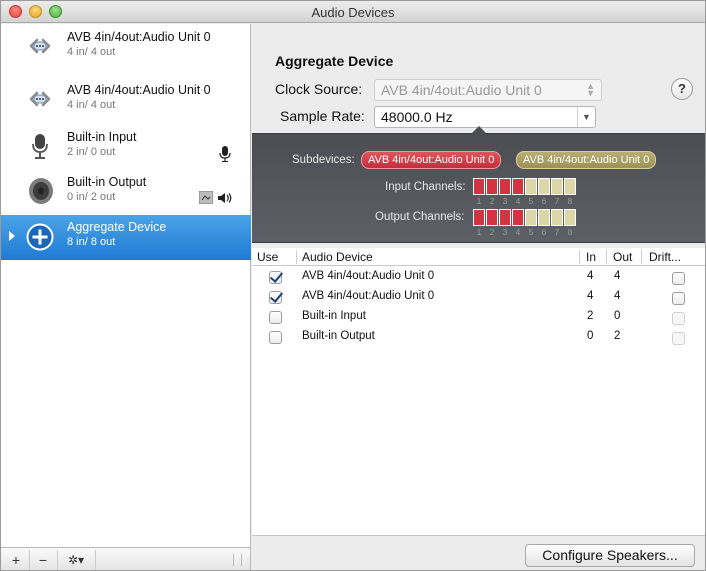 This screenshot has width=706, height=571. What do you see at coordinates (622, 257) in the screenshot?
I see `column-header-out: Out` at bounding box center [622, 257].